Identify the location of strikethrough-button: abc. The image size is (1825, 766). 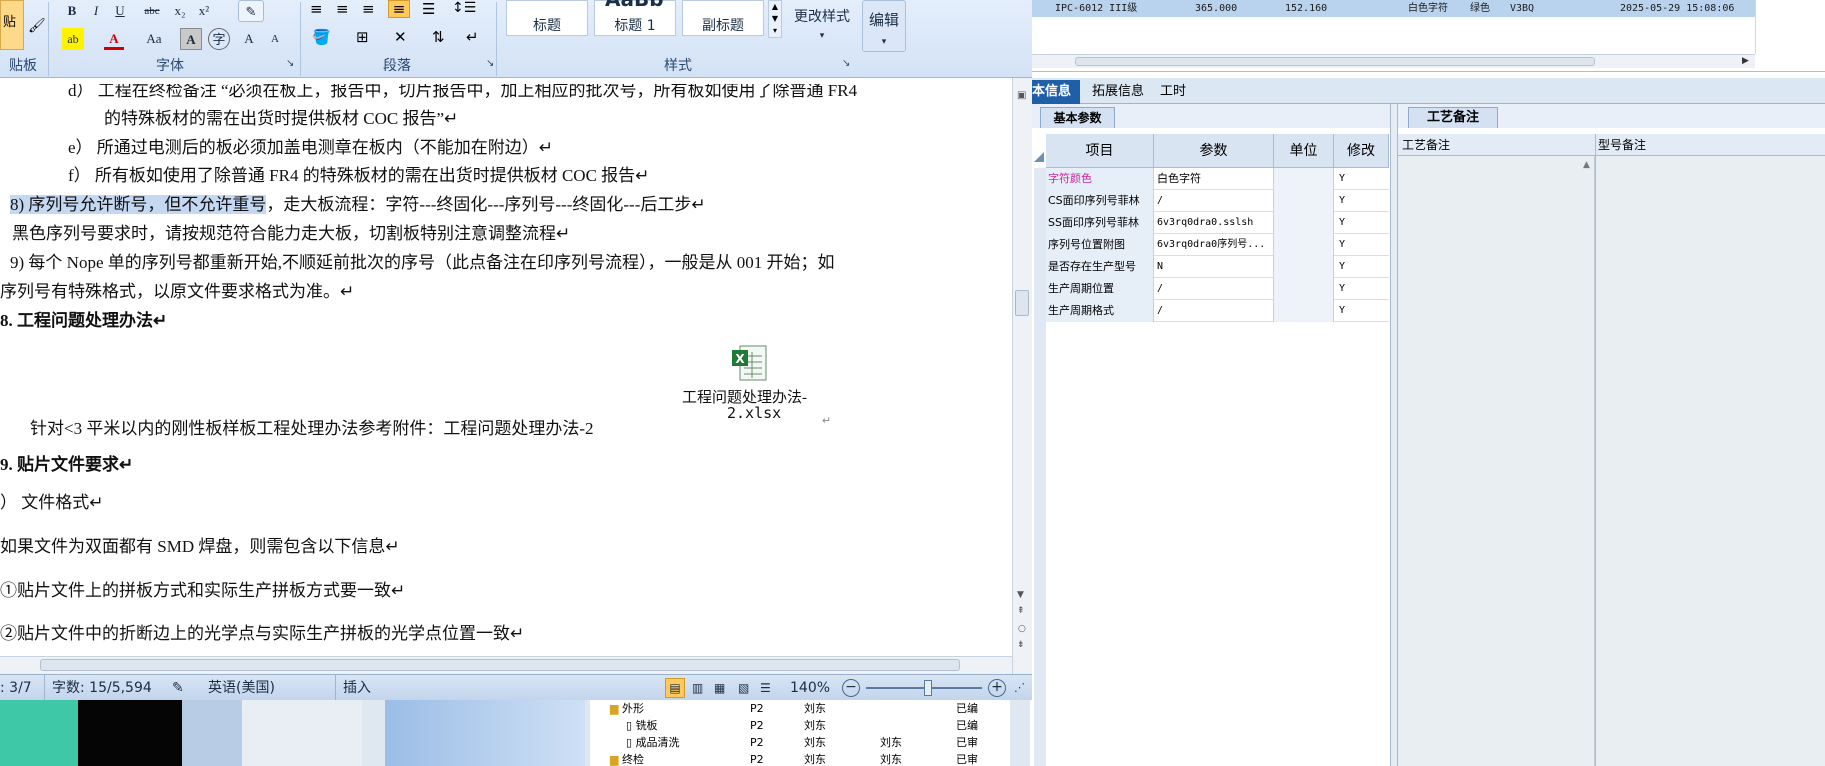
(152, 11).